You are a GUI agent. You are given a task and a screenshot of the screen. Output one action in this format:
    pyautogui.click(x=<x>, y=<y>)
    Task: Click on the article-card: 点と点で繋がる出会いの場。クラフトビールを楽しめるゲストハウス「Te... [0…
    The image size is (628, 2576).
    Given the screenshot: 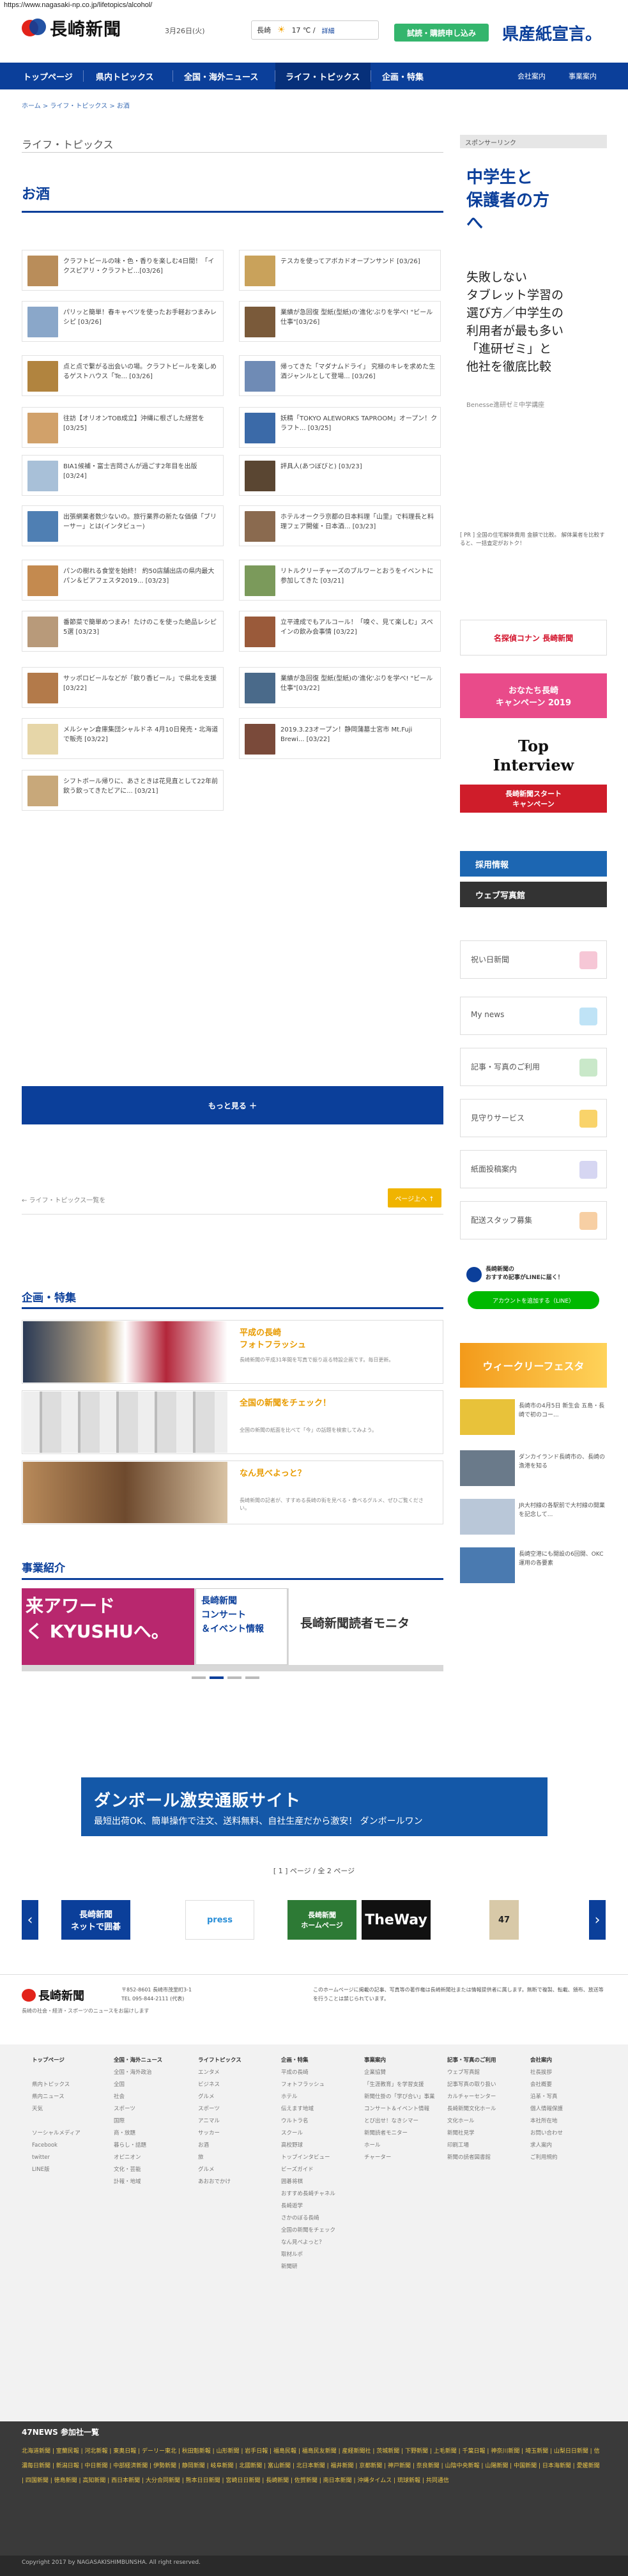 What is the action you would take?
    pyautogui.click(x=123, y=375)
    